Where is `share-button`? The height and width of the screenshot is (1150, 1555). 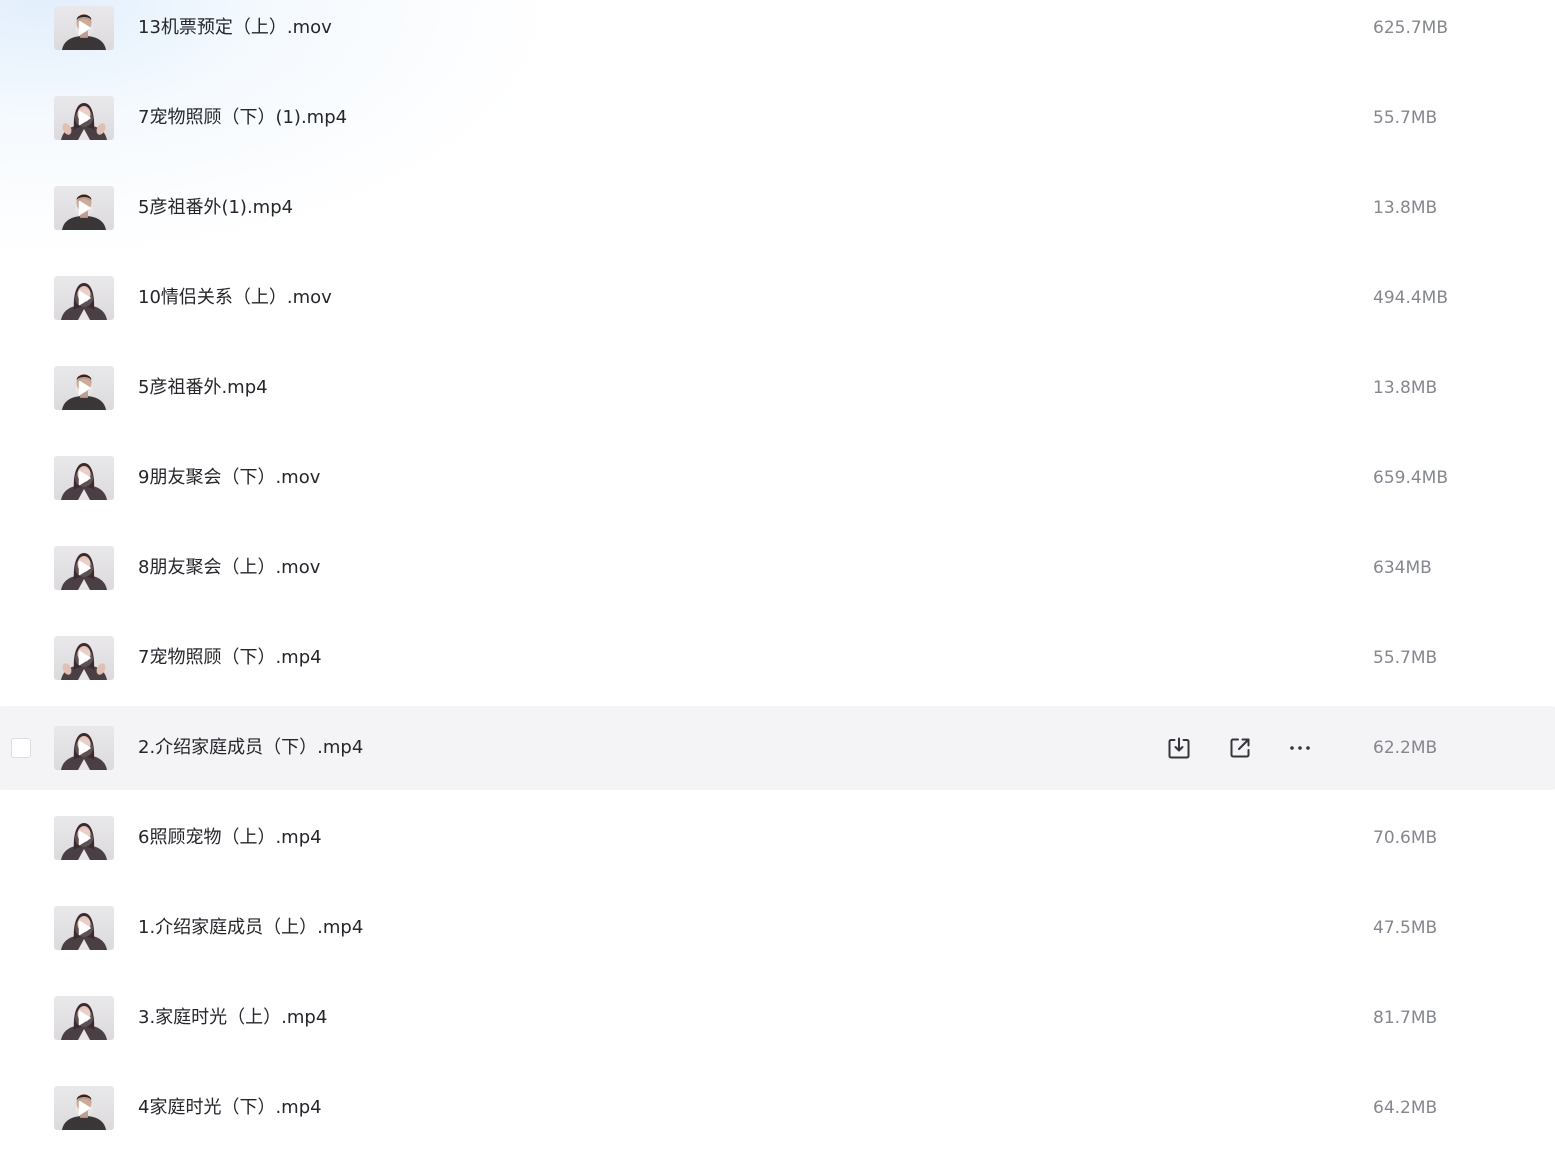 share-button is located at coordinates (1240, 748).